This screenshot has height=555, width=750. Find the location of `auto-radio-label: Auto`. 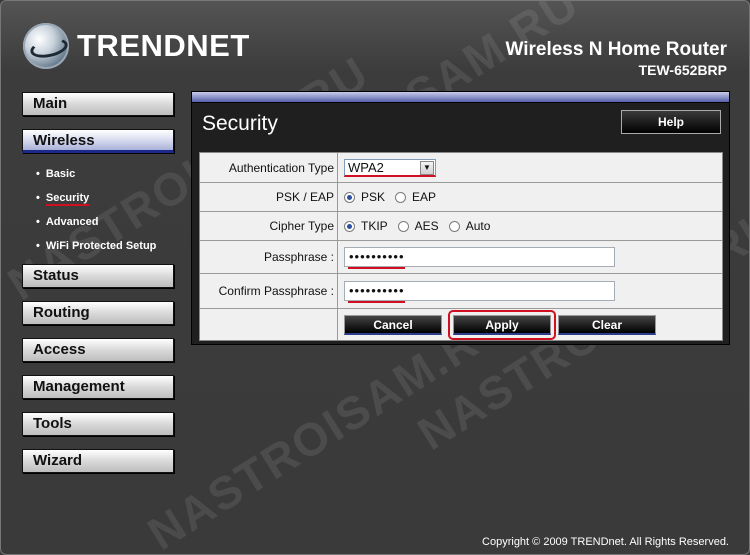

auto-radio-label: Auto is located at coordinates (478, 226).